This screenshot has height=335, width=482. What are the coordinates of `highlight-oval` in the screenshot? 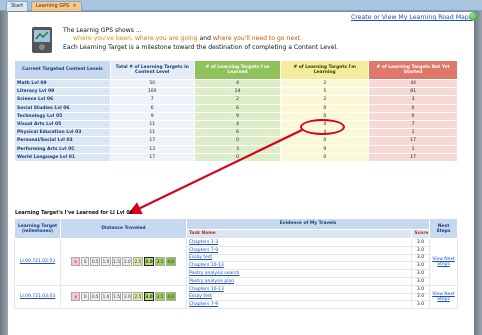 It's located at (322, 127).